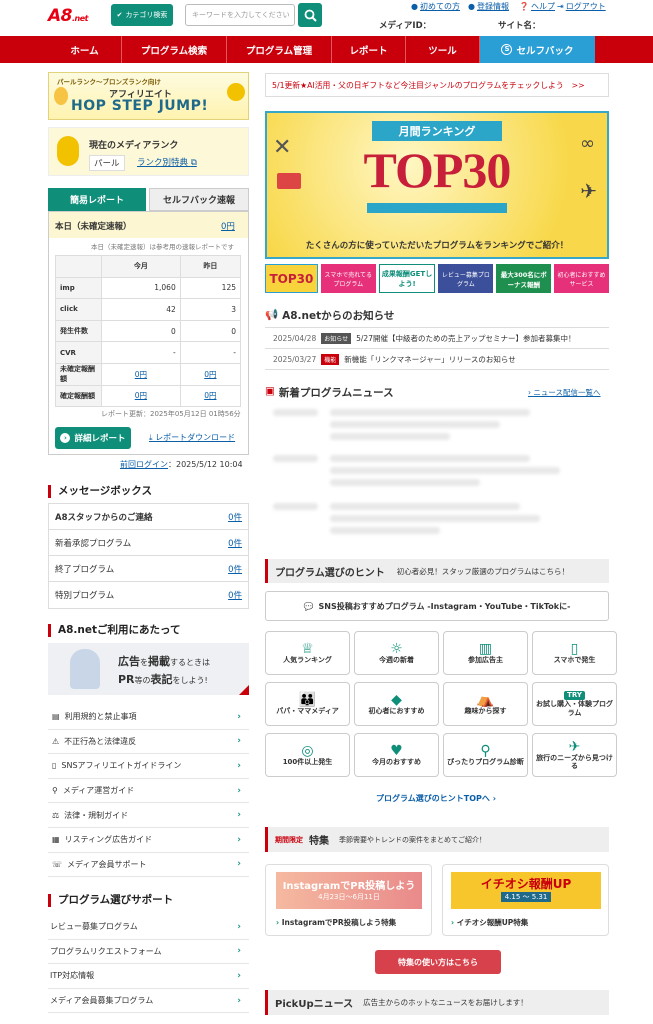 This screenshot has height=1024, width=653. I want to click on keyword-search-input: キーワードを入力してください, so click(240, 15).